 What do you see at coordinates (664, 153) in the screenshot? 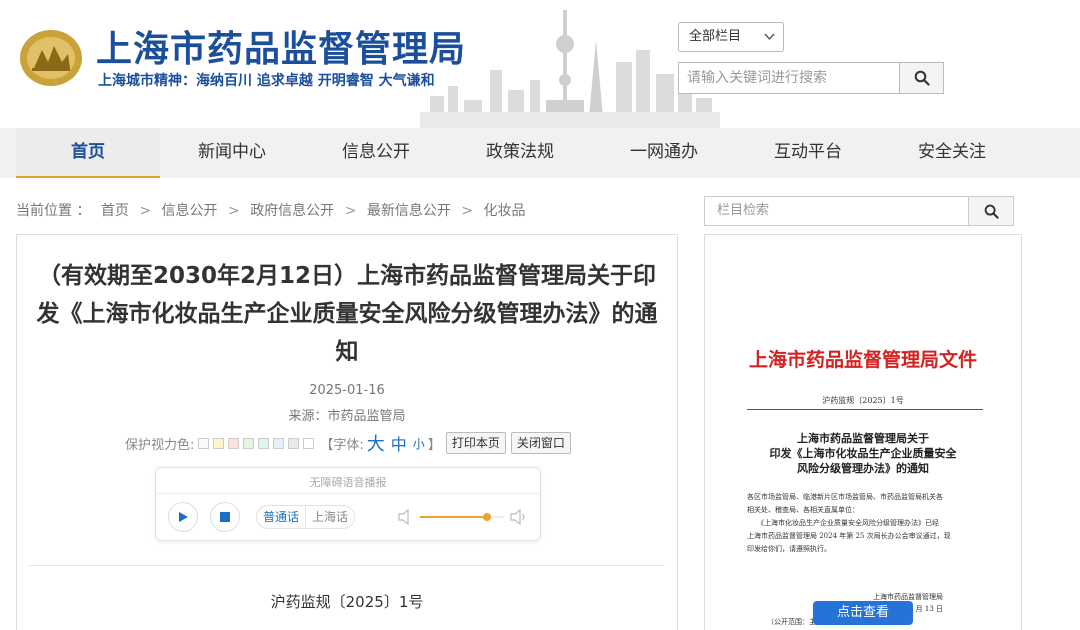
I see `nav-item-online-service: 一网通办` at bounding box center [664, 153].